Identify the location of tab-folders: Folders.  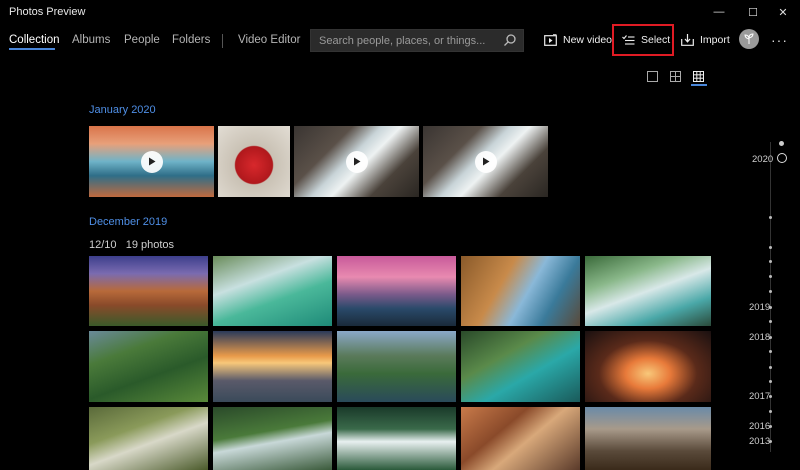
(191, 40).